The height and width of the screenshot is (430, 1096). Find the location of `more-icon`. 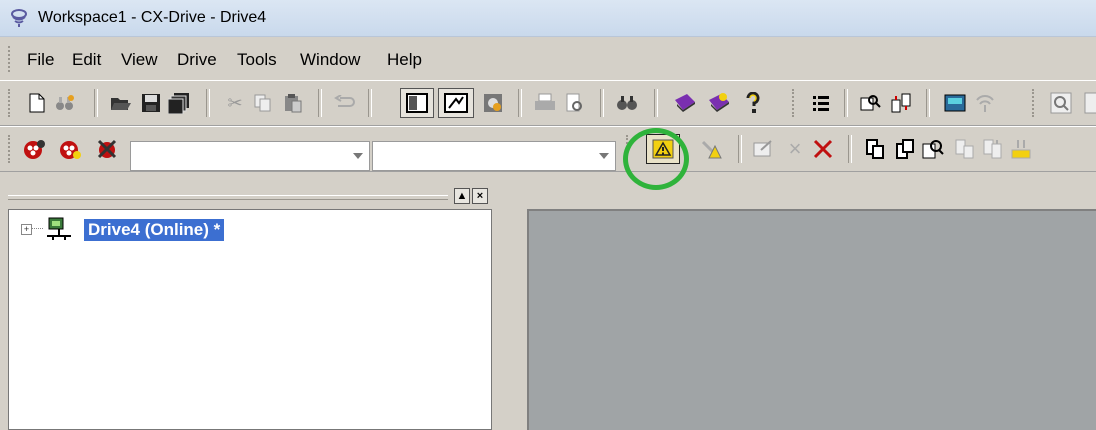

more-icon is located at coordinates (1087, 103).